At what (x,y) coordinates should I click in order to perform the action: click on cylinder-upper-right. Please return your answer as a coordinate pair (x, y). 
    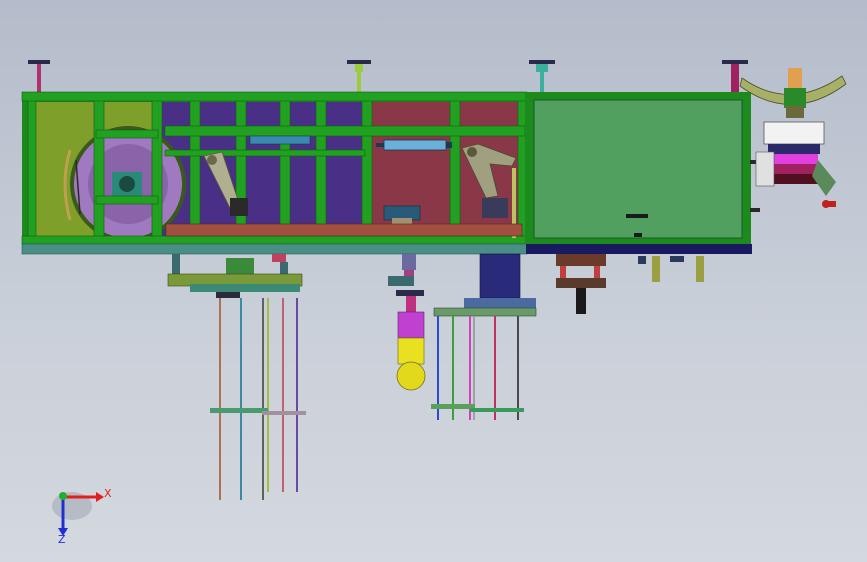
    Looking at the image, I should click on (414, 145).